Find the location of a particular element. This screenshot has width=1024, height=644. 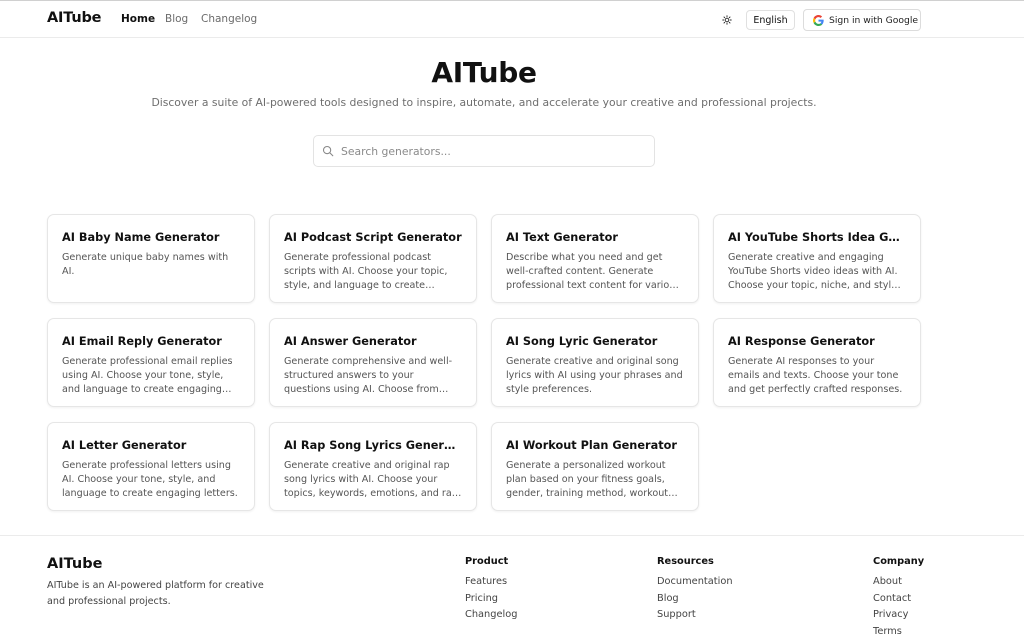

footer-link-privacy: Privacy is located at coordinates (898, 615).